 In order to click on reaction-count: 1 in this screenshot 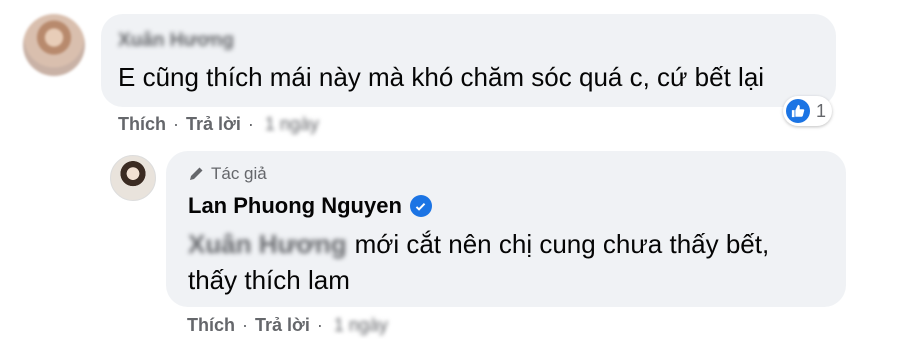, I will do `click(821, 110)`.